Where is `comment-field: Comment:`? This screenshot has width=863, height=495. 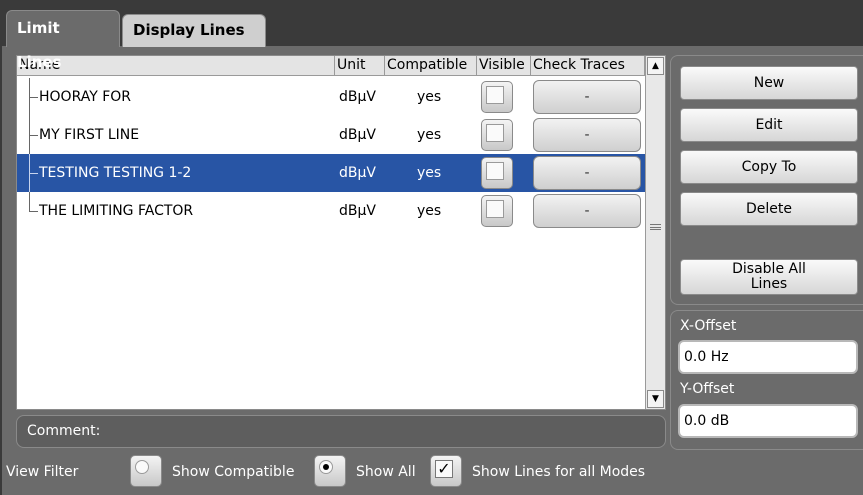 comment-field: Comment: is located at coordinates (341, 431).